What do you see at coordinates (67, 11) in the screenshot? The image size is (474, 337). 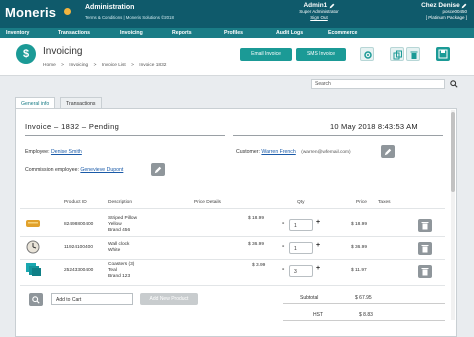 I see `logo-dot-icon` at bounding box center [67, 11].